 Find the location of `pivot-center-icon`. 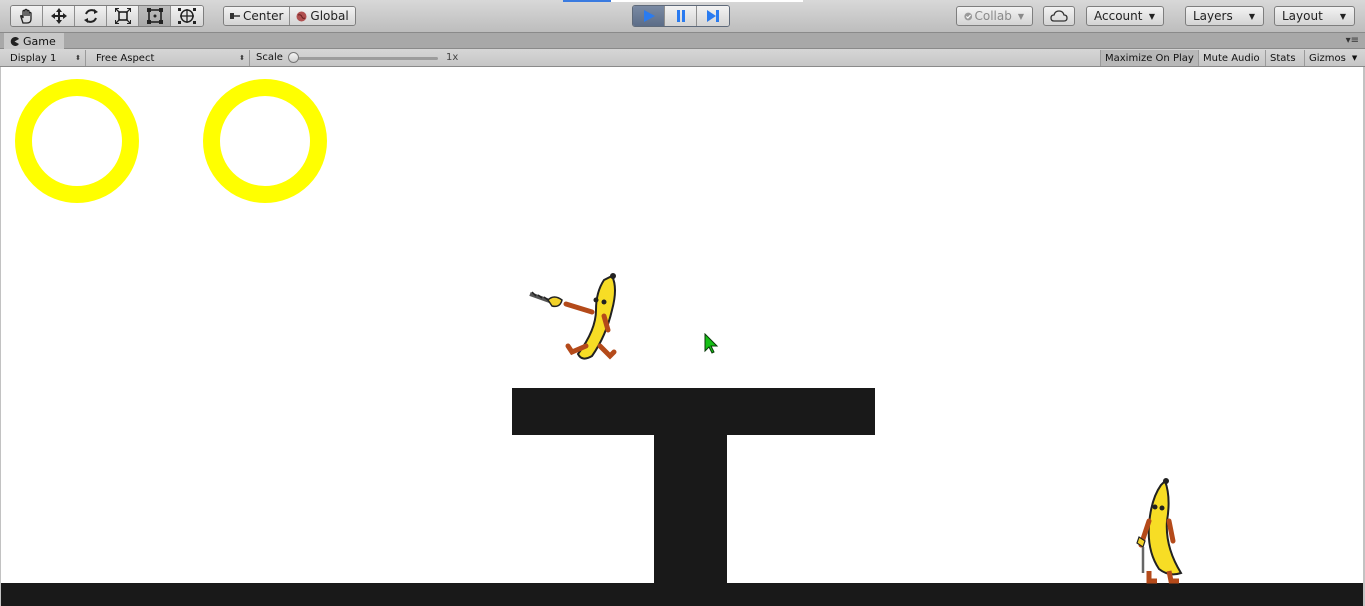

pivot-center-icon is located at coordinates (235, 16).